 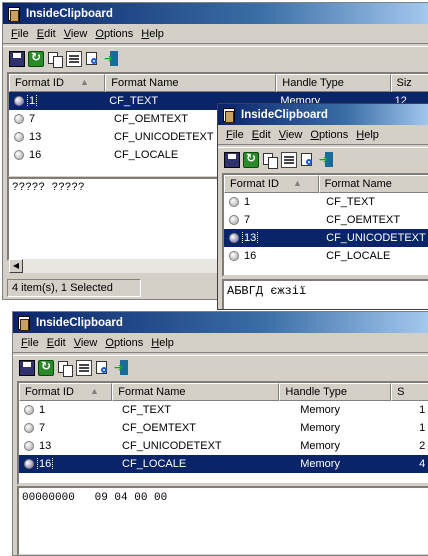 I want to click on table-row: 16 CF_LOCALE, so click(x=326, y=256).